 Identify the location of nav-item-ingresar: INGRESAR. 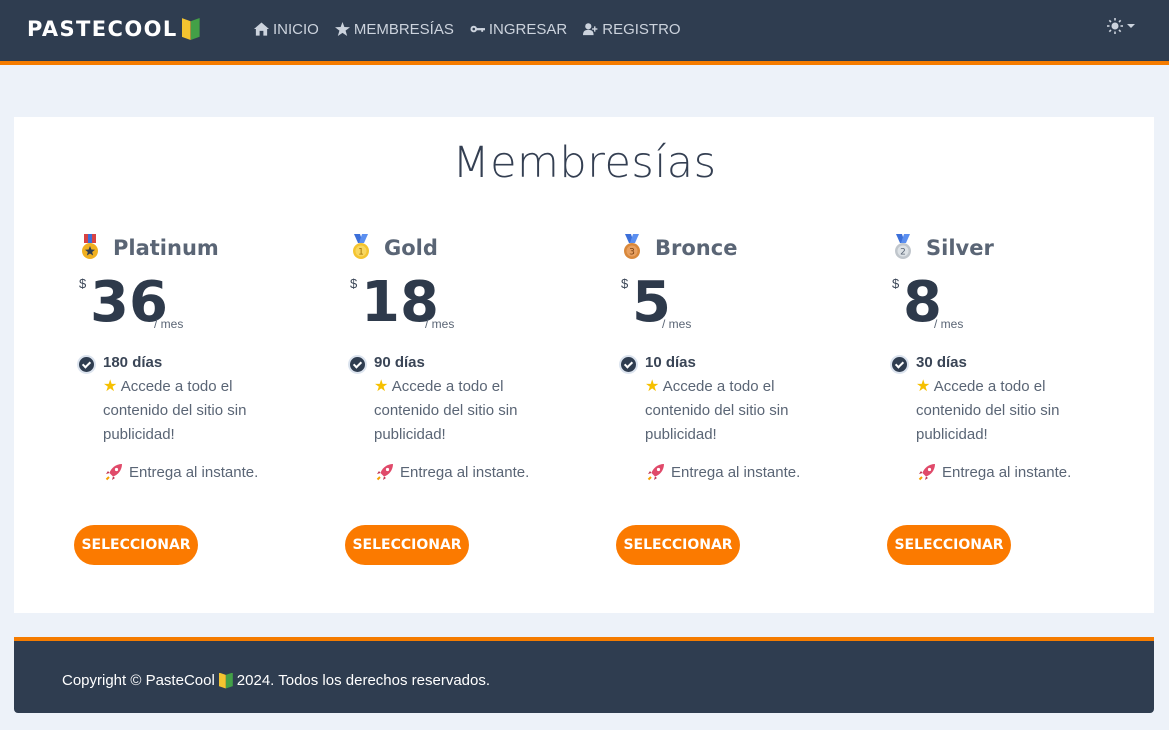
(518, 29).